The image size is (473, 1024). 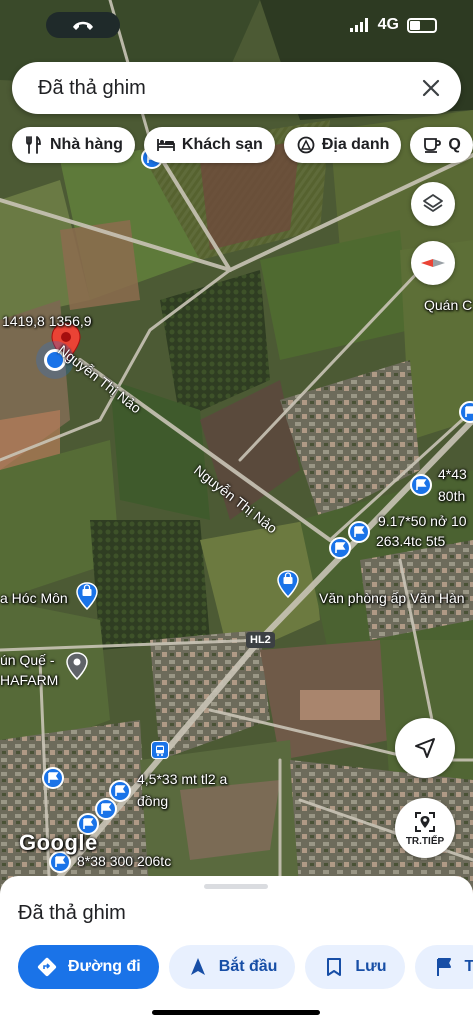 I want to click on category-chips: Nhà hàng Khách sạn Địa danh Q, so click(x=242, y=145).